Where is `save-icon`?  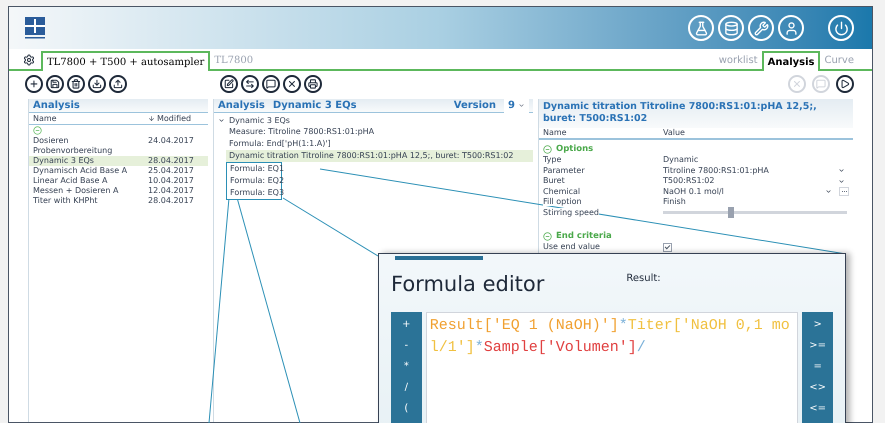 save-icon is located at coordinates (55, 84).